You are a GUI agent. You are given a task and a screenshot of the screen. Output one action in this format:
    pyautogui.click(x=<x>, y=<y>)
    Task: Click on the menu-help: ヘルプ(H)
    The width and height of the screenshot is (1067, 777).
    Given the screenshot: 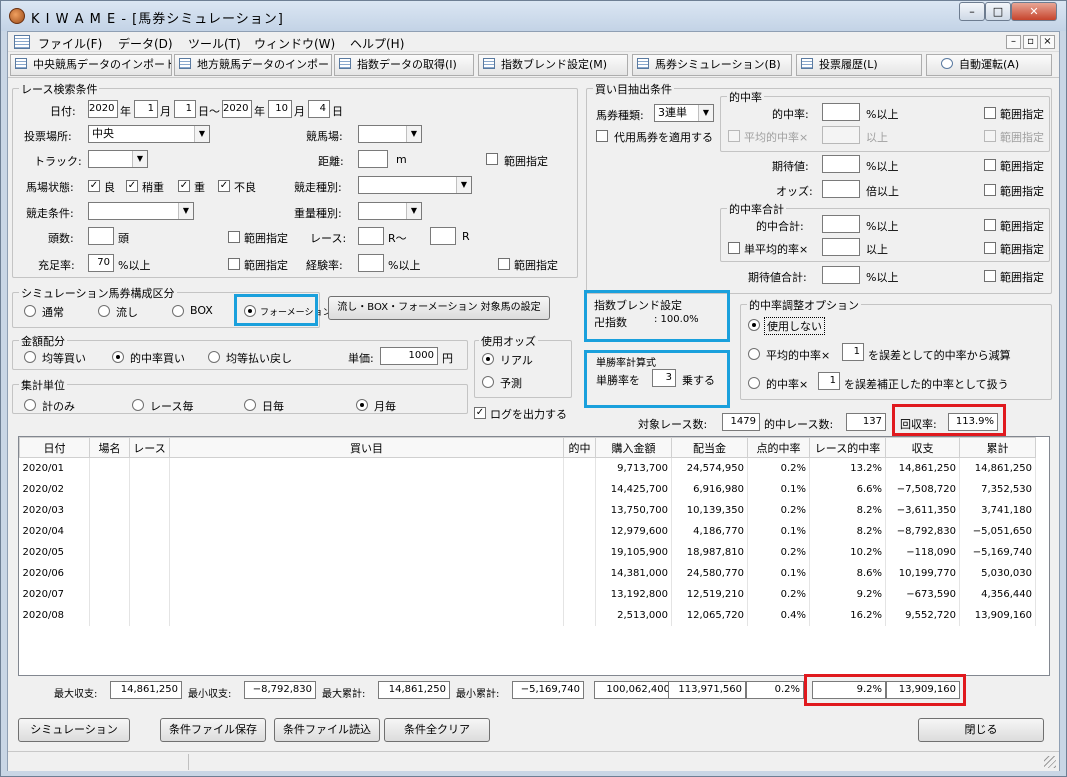 What is the action you would take?
    pyautogui.click(x=377, y=43)
    